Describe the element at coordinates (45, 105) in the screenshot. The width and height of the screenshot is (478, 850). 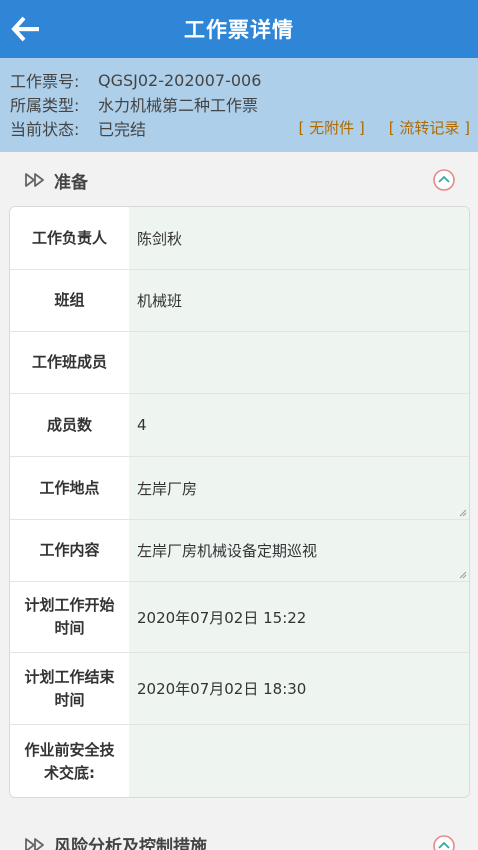
I see `ticket-type-label: 所属类型:` at that location.